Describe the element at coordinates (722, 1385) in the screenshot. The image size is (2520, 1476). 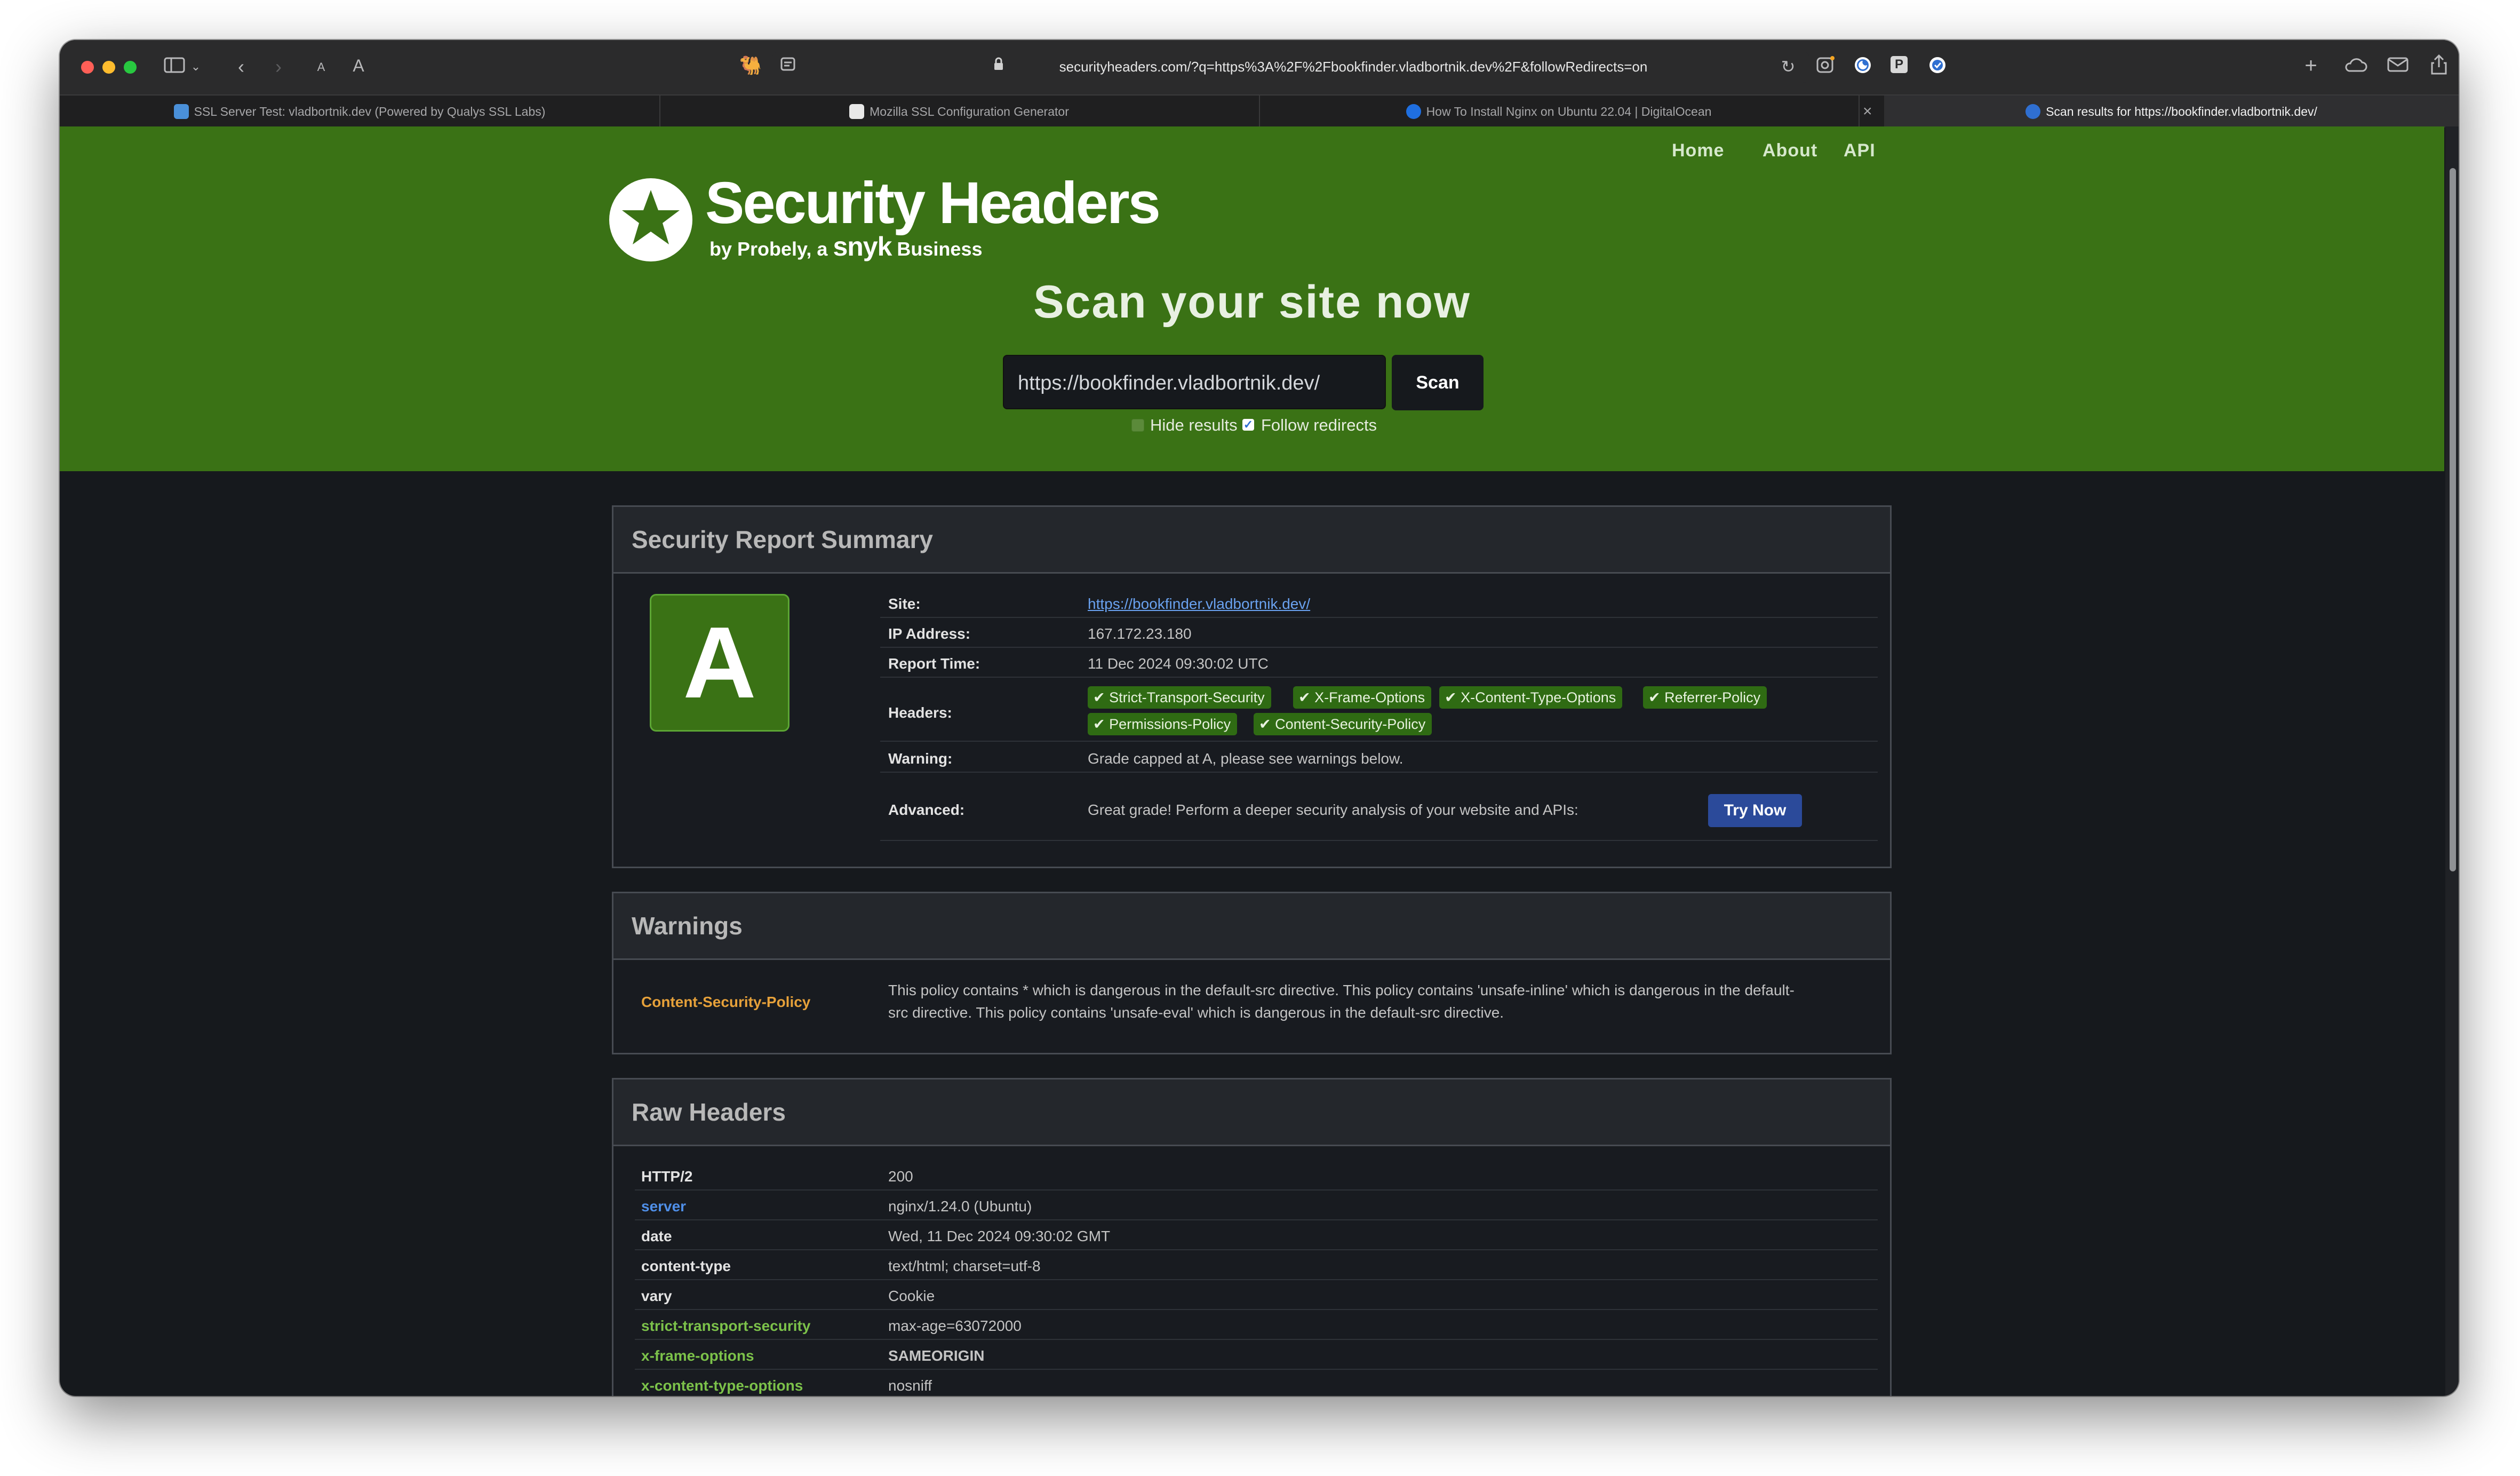
I see `raw-header-name: x-content-type-options` at that location.